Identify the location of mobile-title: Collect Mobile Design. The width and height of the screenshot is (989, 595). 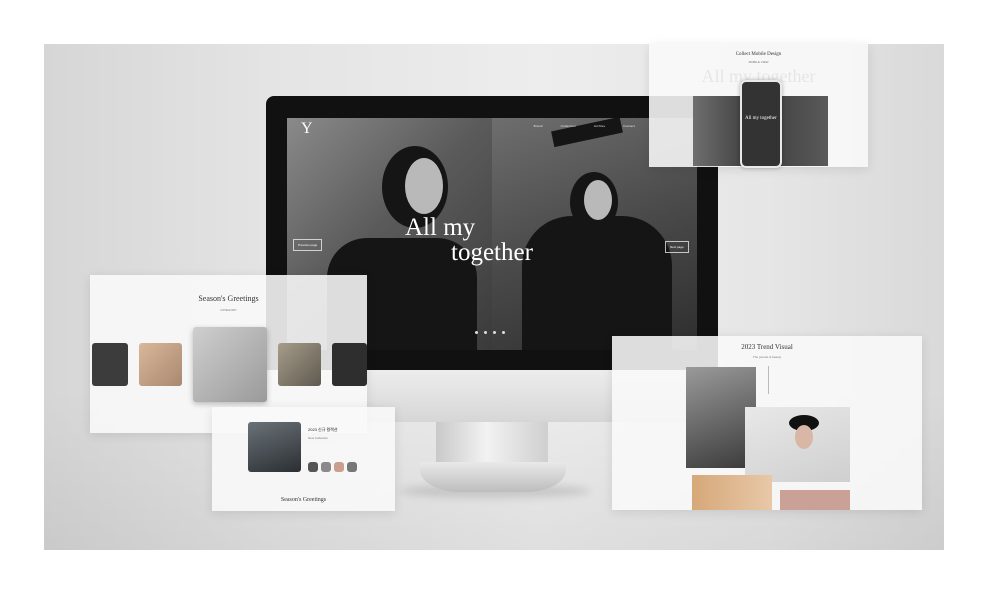
(758, 54).